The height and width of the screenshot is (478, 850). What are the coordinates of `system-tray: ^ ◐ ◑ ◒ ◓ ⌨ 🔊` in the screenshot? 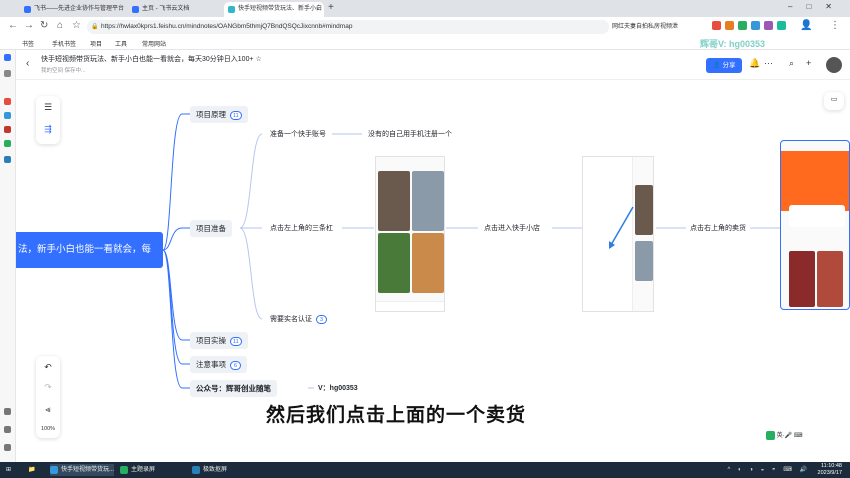 It's located at (769, 469).